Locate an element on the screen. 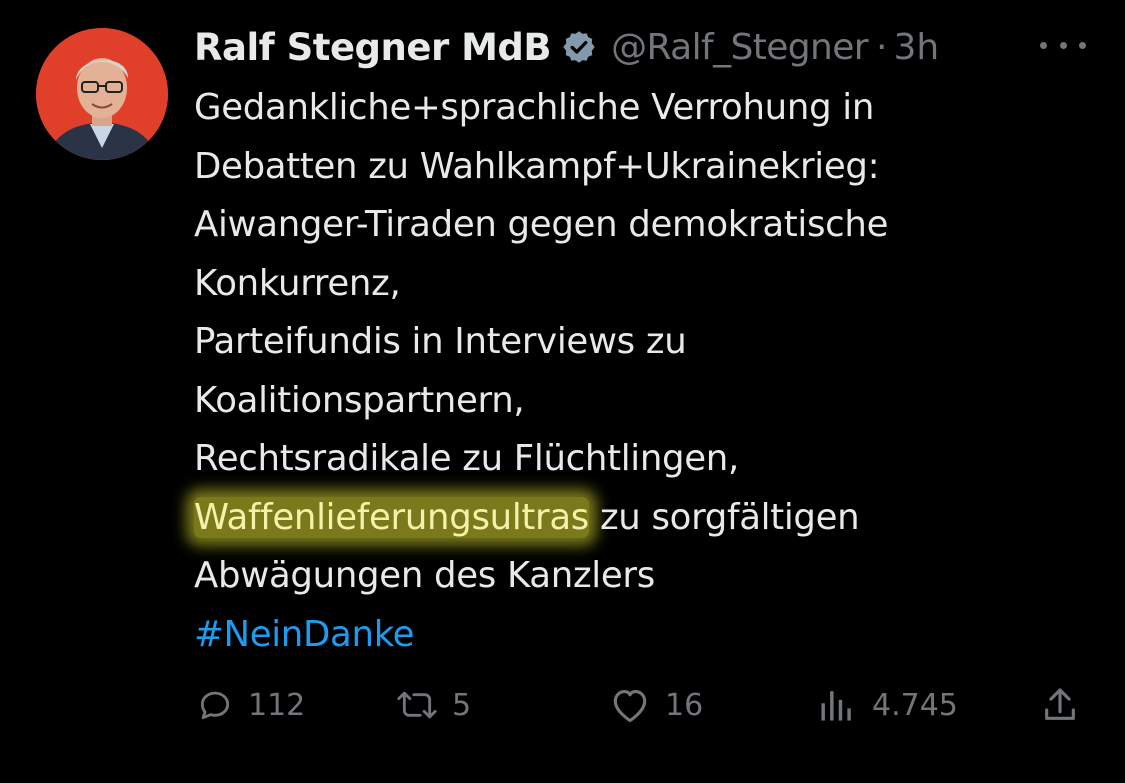 The width and height of the screenshot is (1125, 783). reply-button: 112 is located at coordinates (250, 705).